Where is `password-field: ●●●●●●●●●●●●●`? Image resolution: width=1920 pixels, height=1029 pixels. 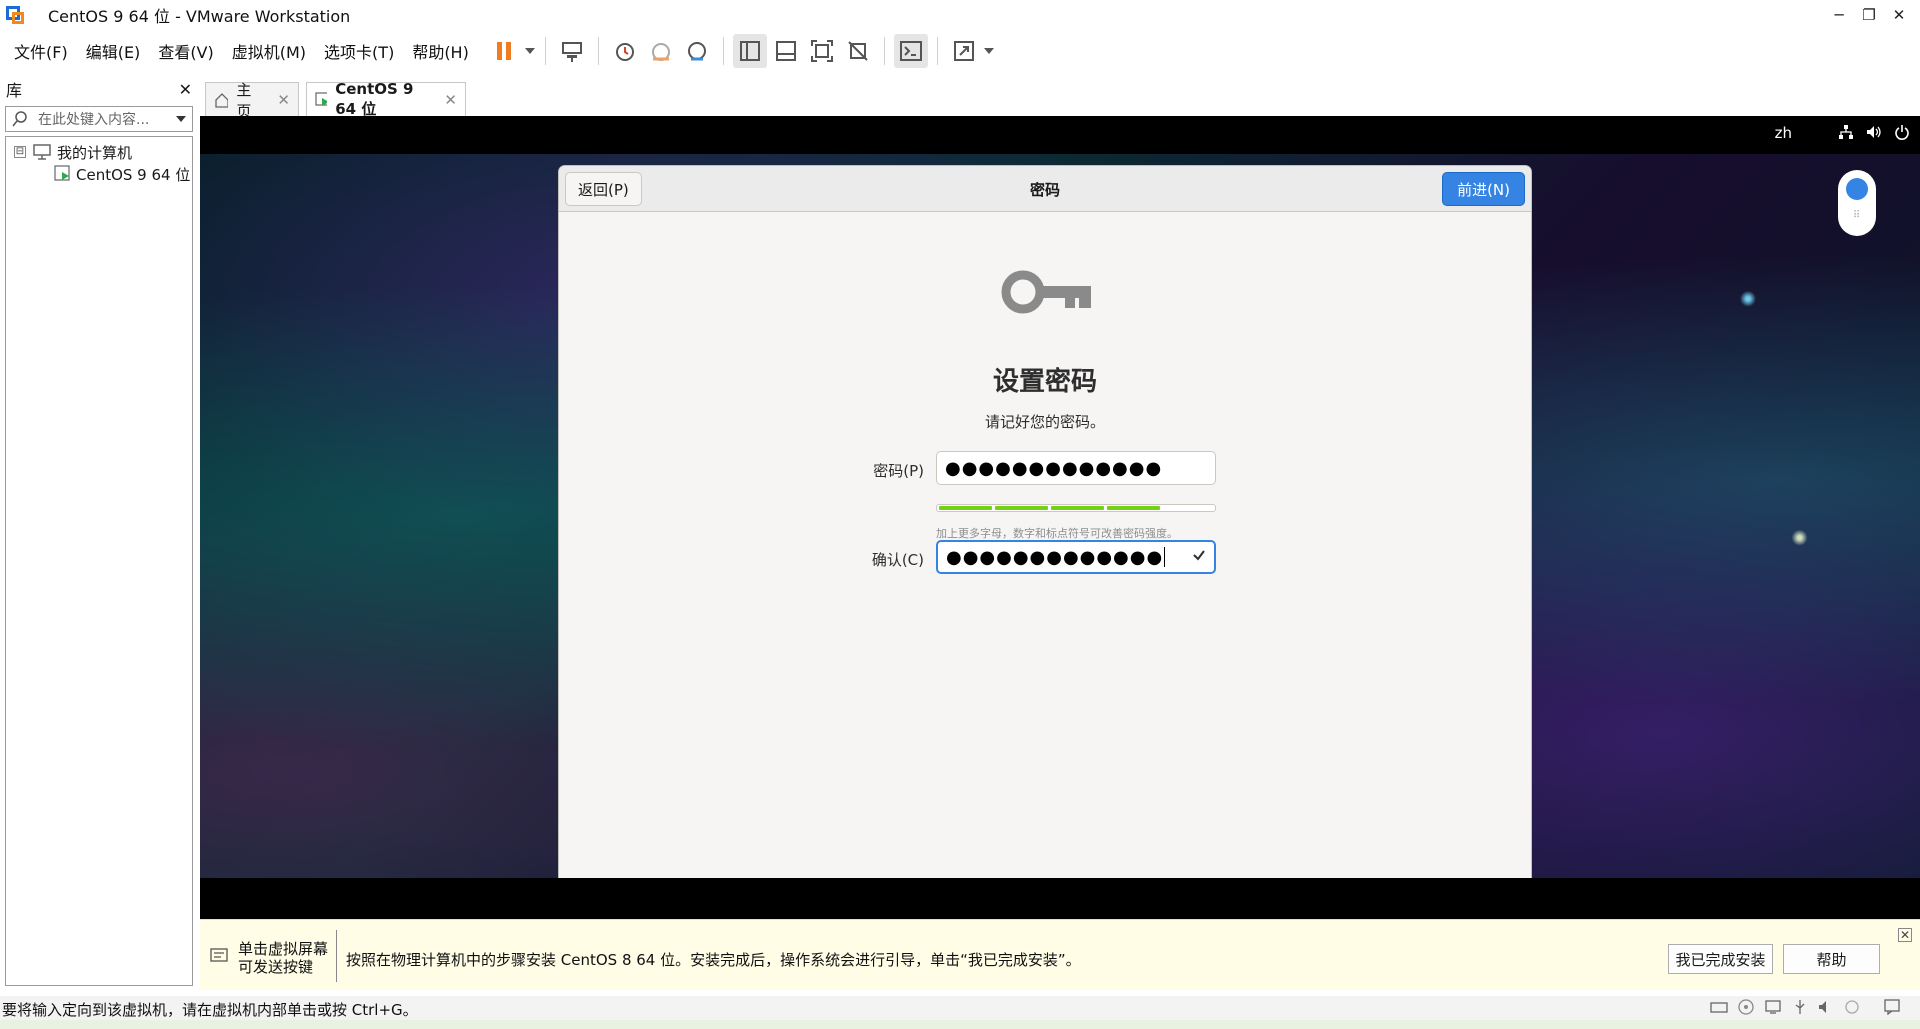 password-field: ●●●●●●●●●●●●● is located at coordinates (1076, 468).